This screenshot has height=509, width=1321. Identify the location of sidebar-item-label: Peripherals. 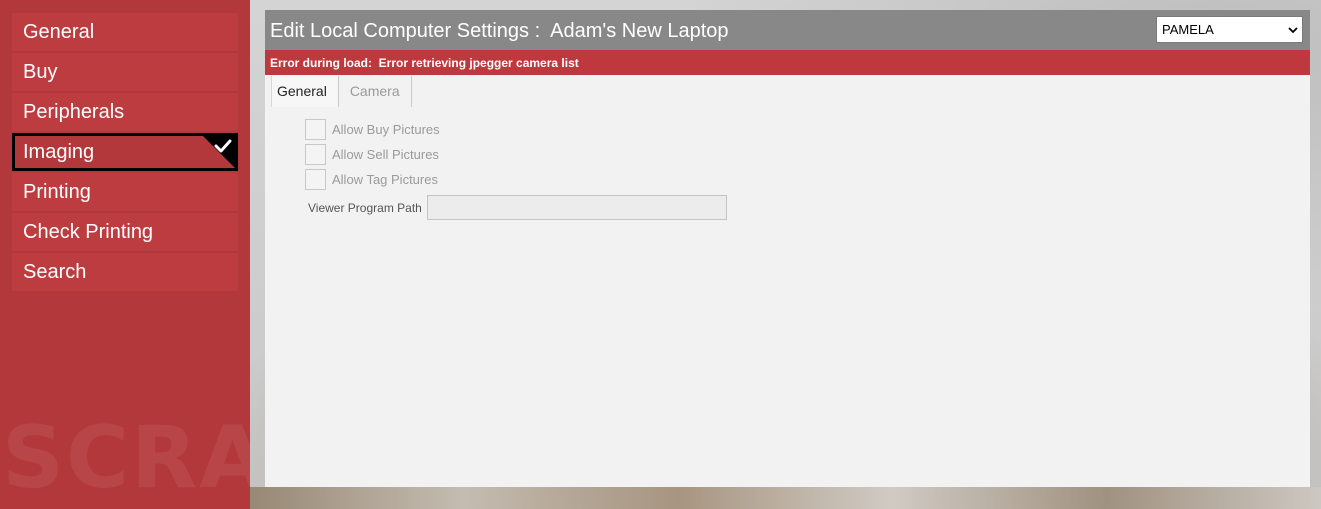
(74, 112).